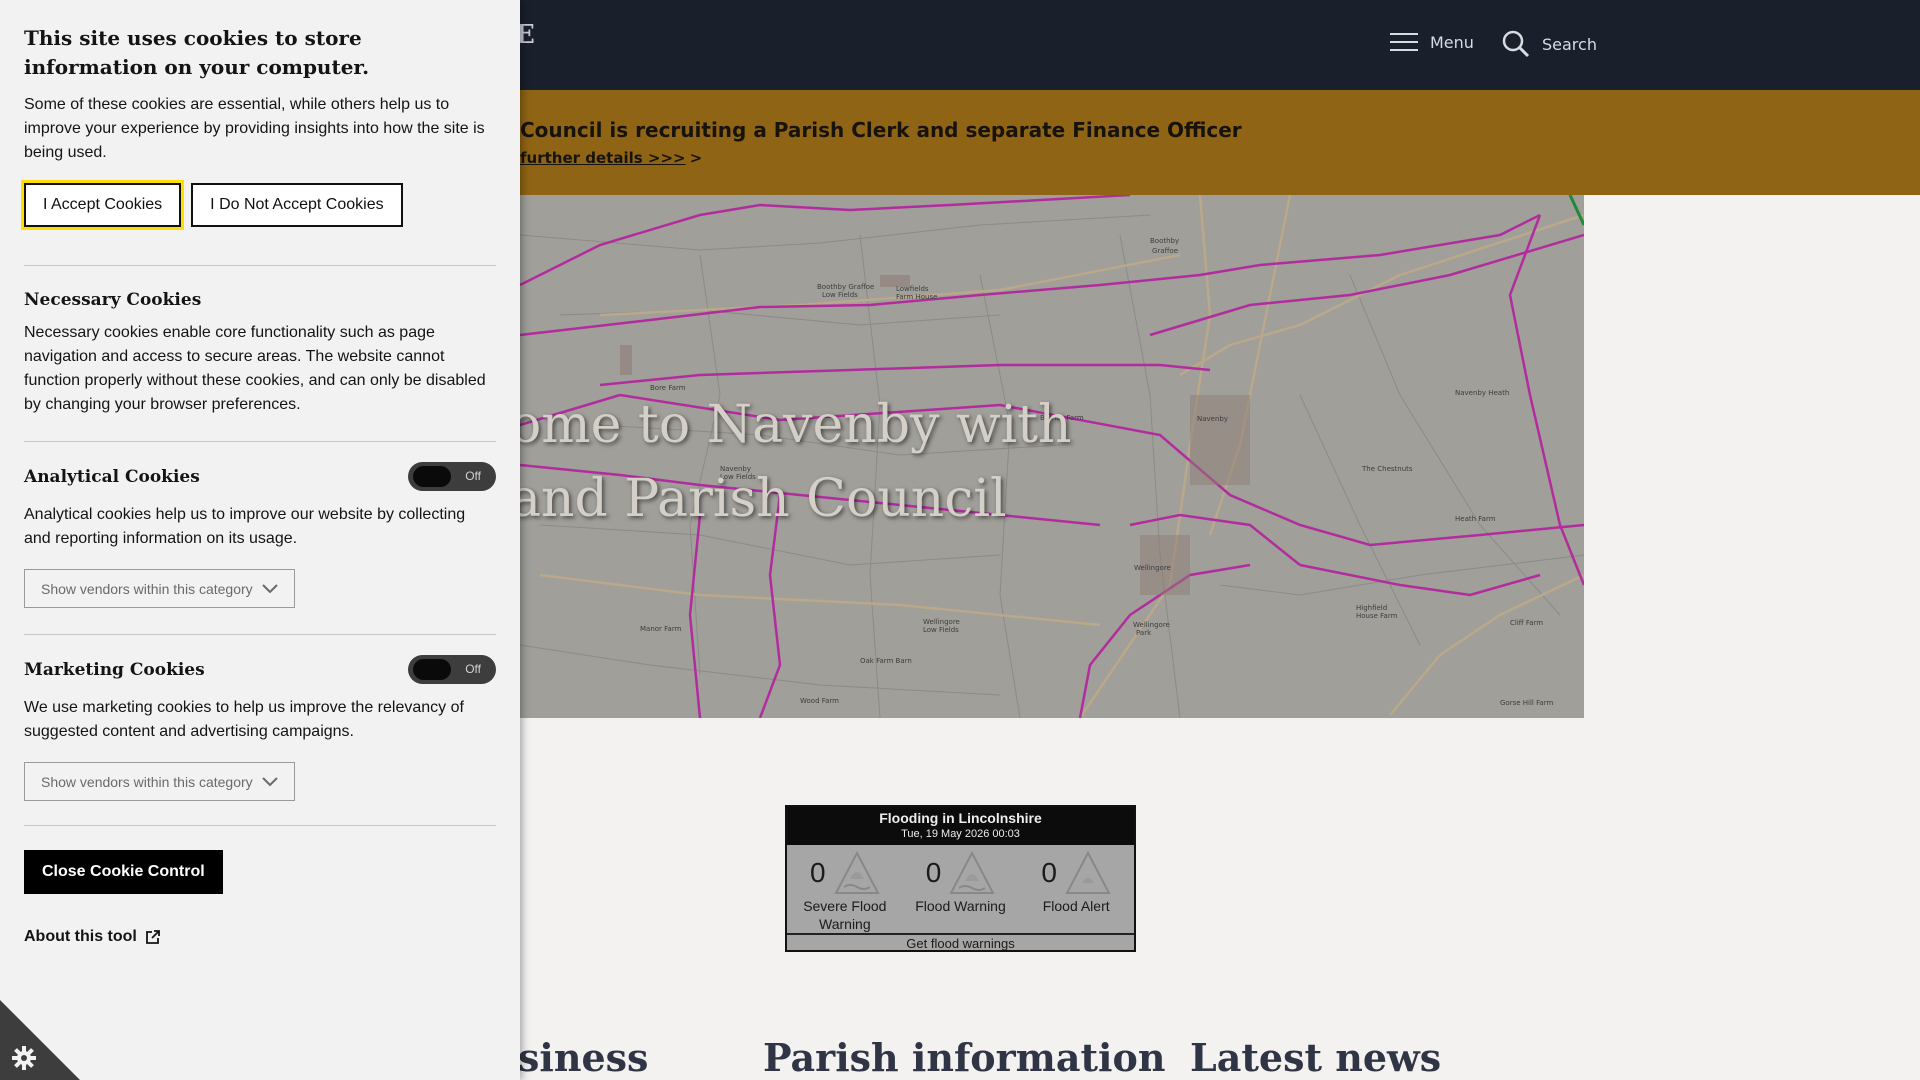 The width and height of the screenshot is (1920, 1080). What do you see at coordinates (152, 937) in the screenshot?
I see `external-link-icon` at bounding box center [152, 937].